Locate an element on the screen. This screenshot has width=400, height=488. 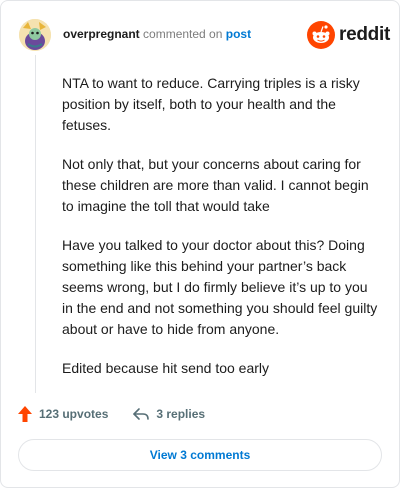
replies-count: 3 replies is located at coordinates (181, 414).